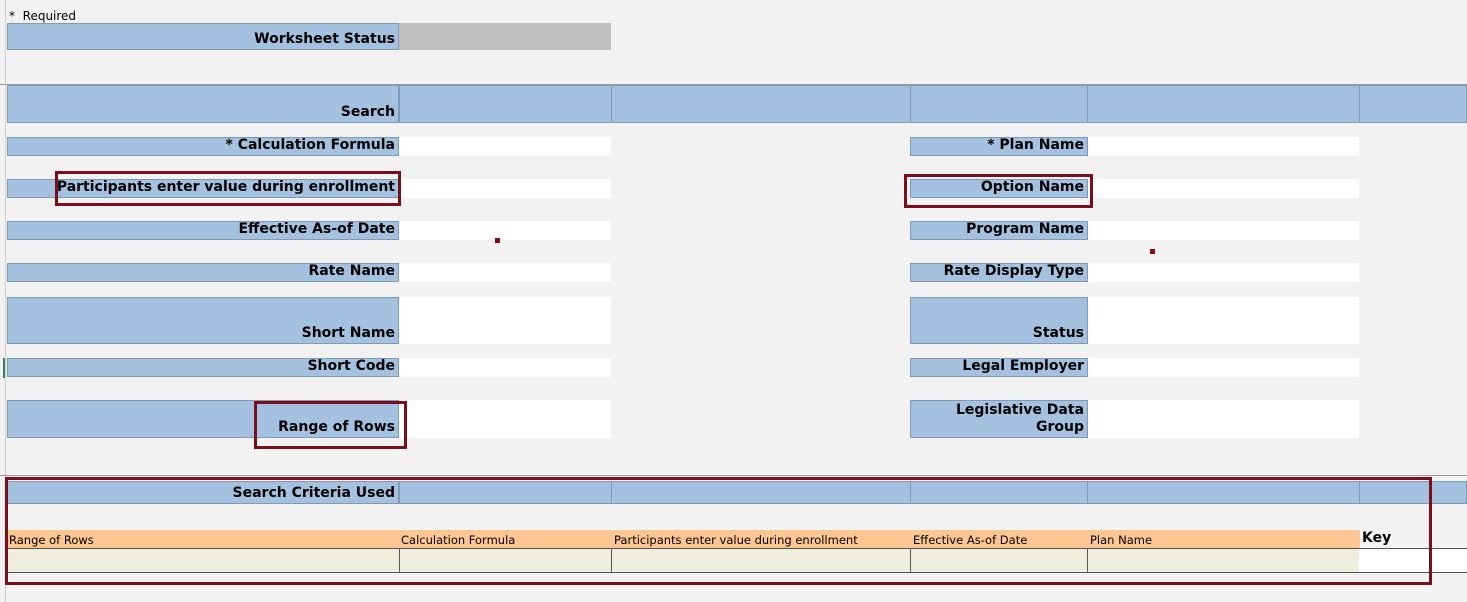 The height and width of the screenshot is (602, 1467). What do you see at coordinates (1223, 188) in the screenshot?
I see `option-name-input` at bounding box center [1223, 188].